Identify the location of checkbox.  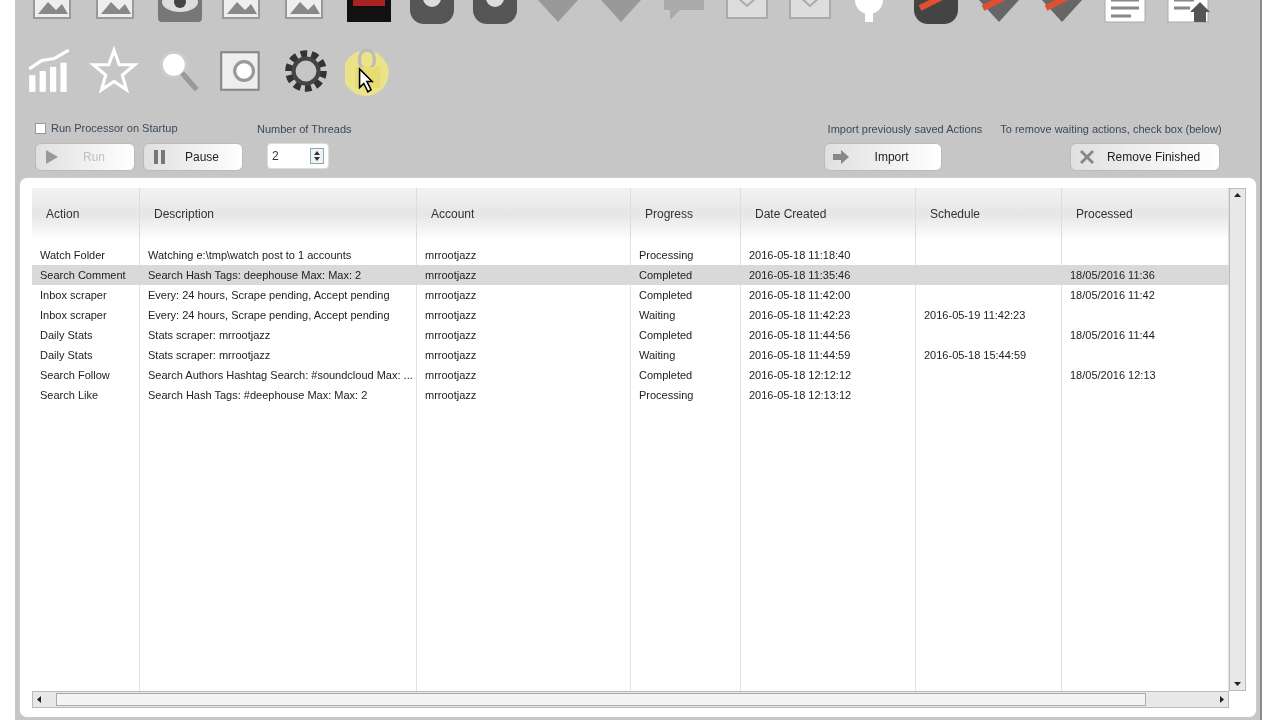
(40, 128).